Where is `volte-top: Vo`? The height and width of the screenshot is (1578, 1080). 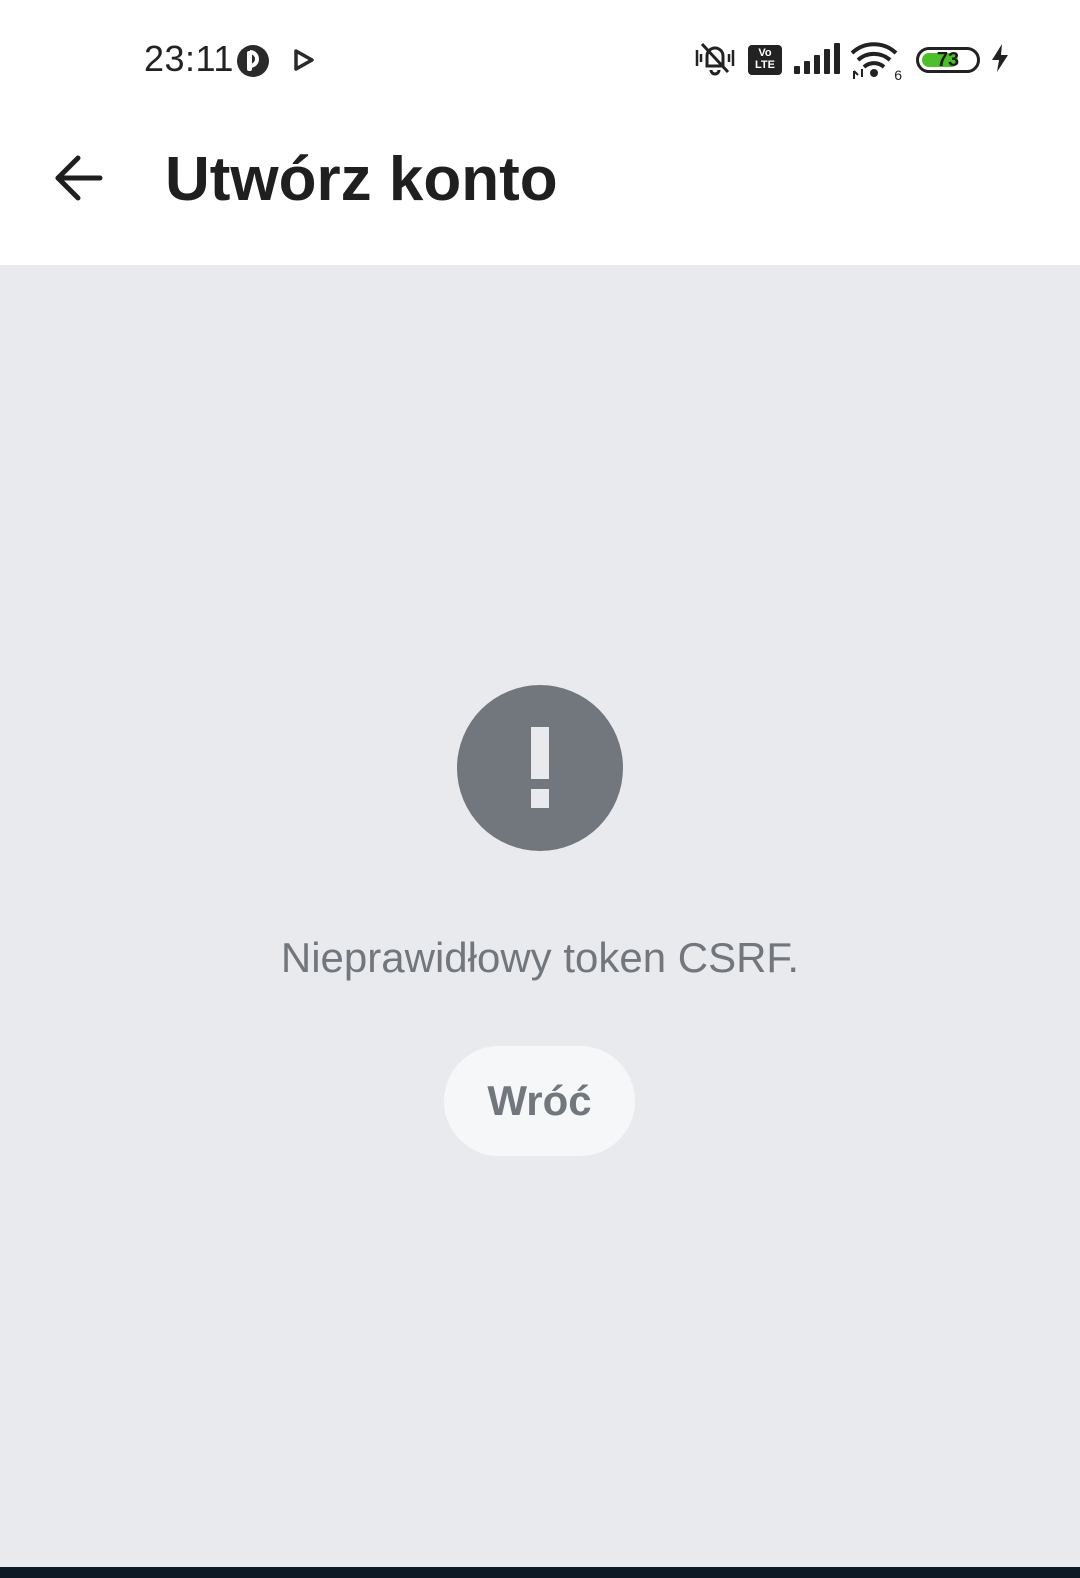
volte-top: Vo is located at coordinates (765, 53).